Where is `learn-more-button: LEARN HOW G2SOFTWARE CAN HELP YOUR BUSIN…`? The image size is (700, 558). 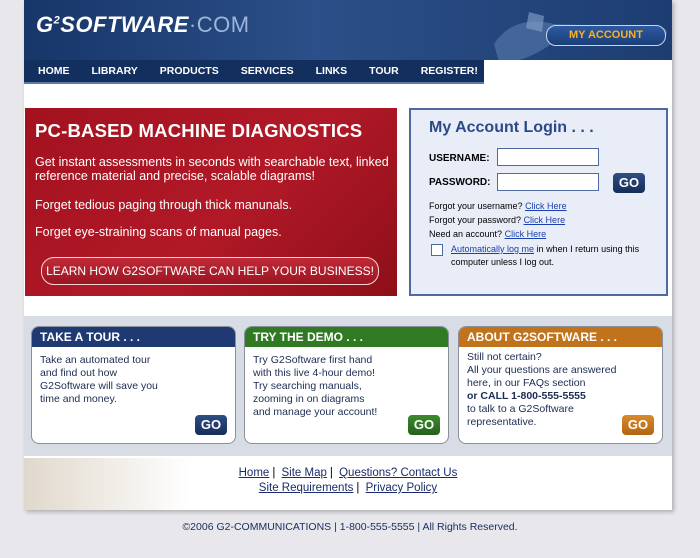
learn-more-button: LEARN HOW G2SOFTWARE CAN HELP YOUR BUSIN… is located at coordinates (210, 271).